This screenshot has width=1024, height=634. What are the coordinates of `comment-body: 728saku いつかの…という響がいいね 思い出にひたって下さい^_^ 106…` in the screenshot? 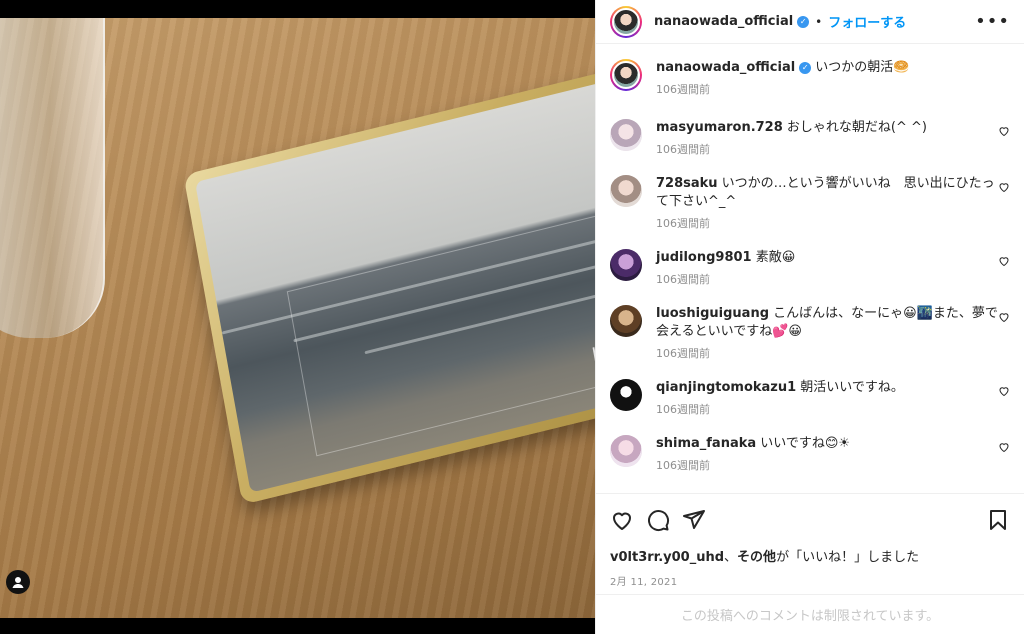 It's located at (831, 204).